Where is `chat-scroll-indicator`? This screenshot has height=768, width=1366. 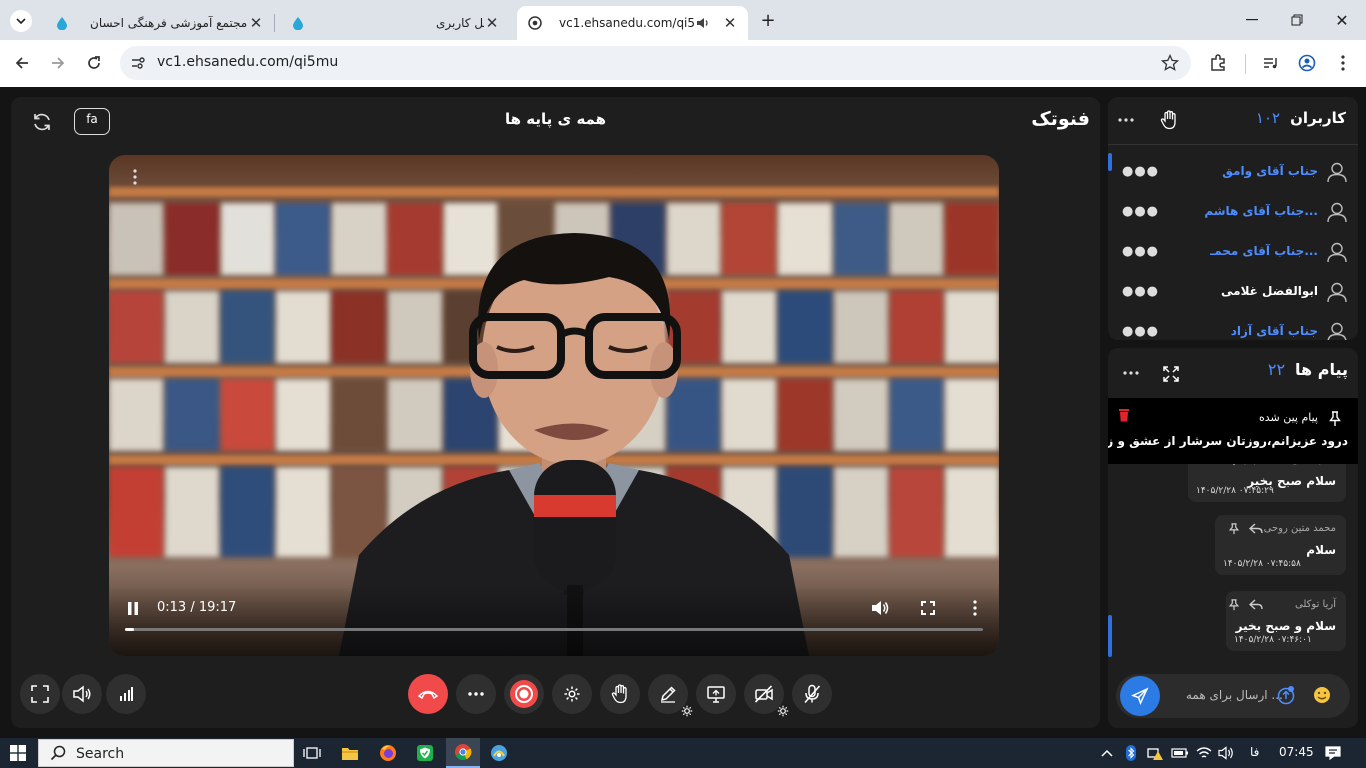 chat-scroll-indicator is located at coordinates (1110, 636).